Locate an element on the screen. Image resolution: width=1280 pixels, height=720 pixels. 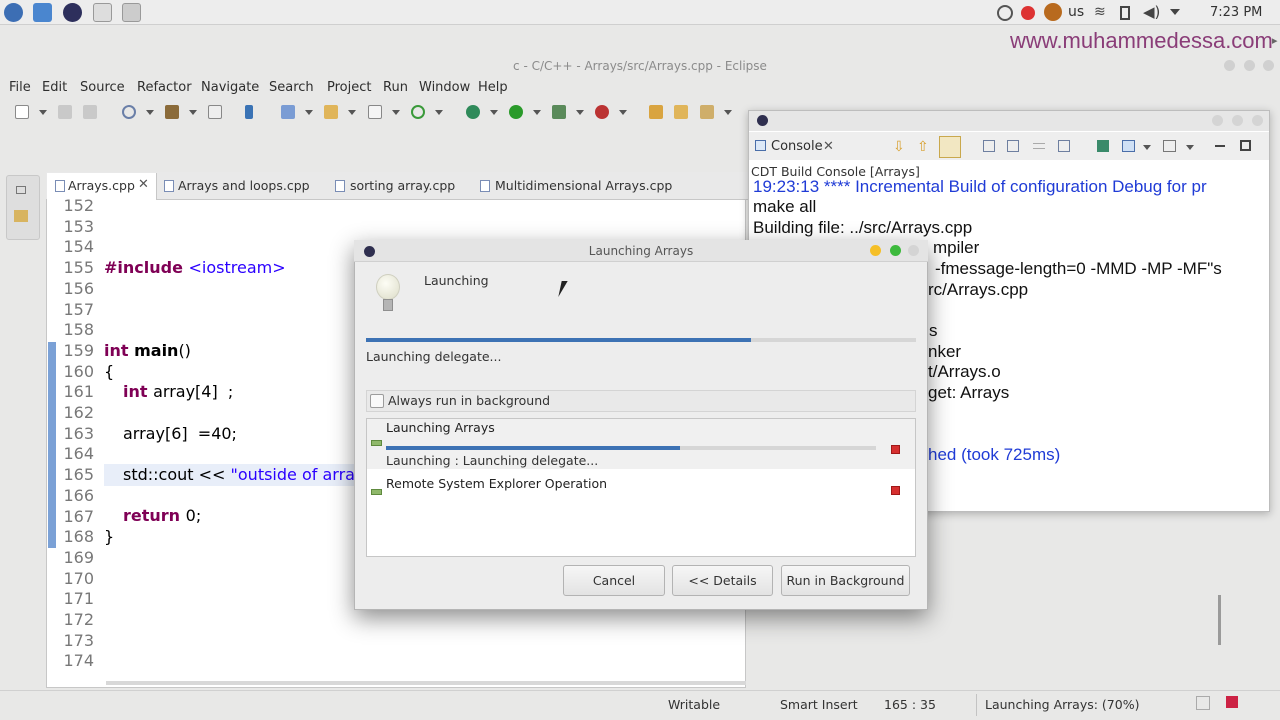
fedora-logo-icon is located at coordinates (13, 12).